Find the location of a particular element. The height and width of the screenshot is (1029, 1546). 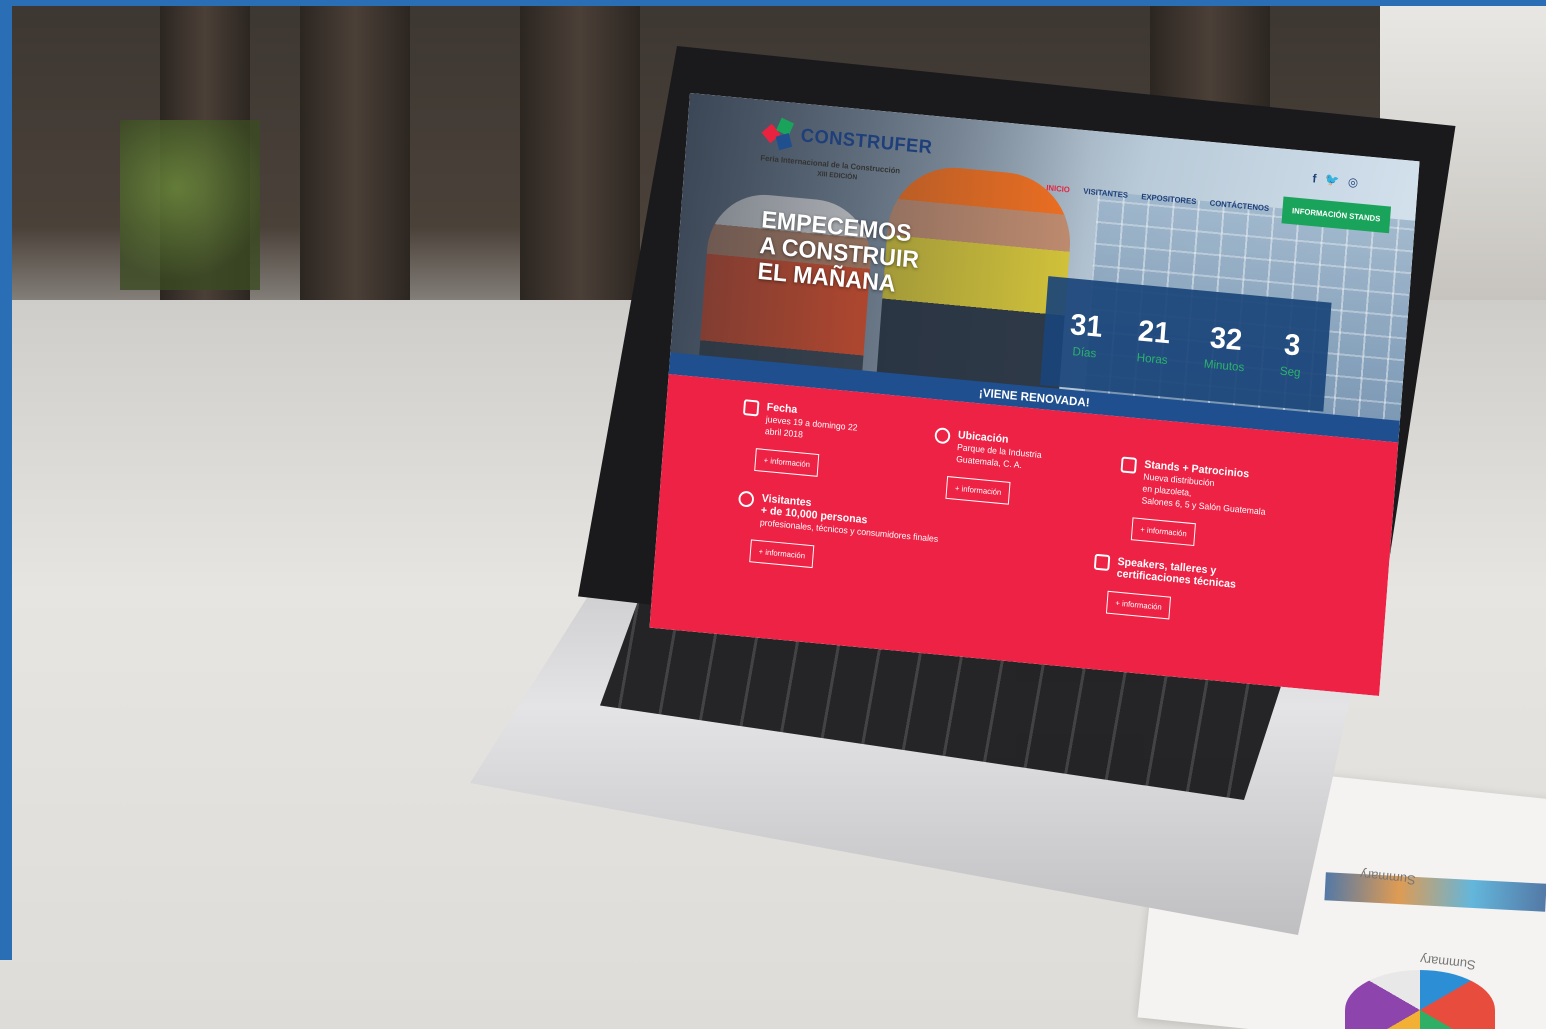

stand-booth-icon is located at coordinates (1129, 465).